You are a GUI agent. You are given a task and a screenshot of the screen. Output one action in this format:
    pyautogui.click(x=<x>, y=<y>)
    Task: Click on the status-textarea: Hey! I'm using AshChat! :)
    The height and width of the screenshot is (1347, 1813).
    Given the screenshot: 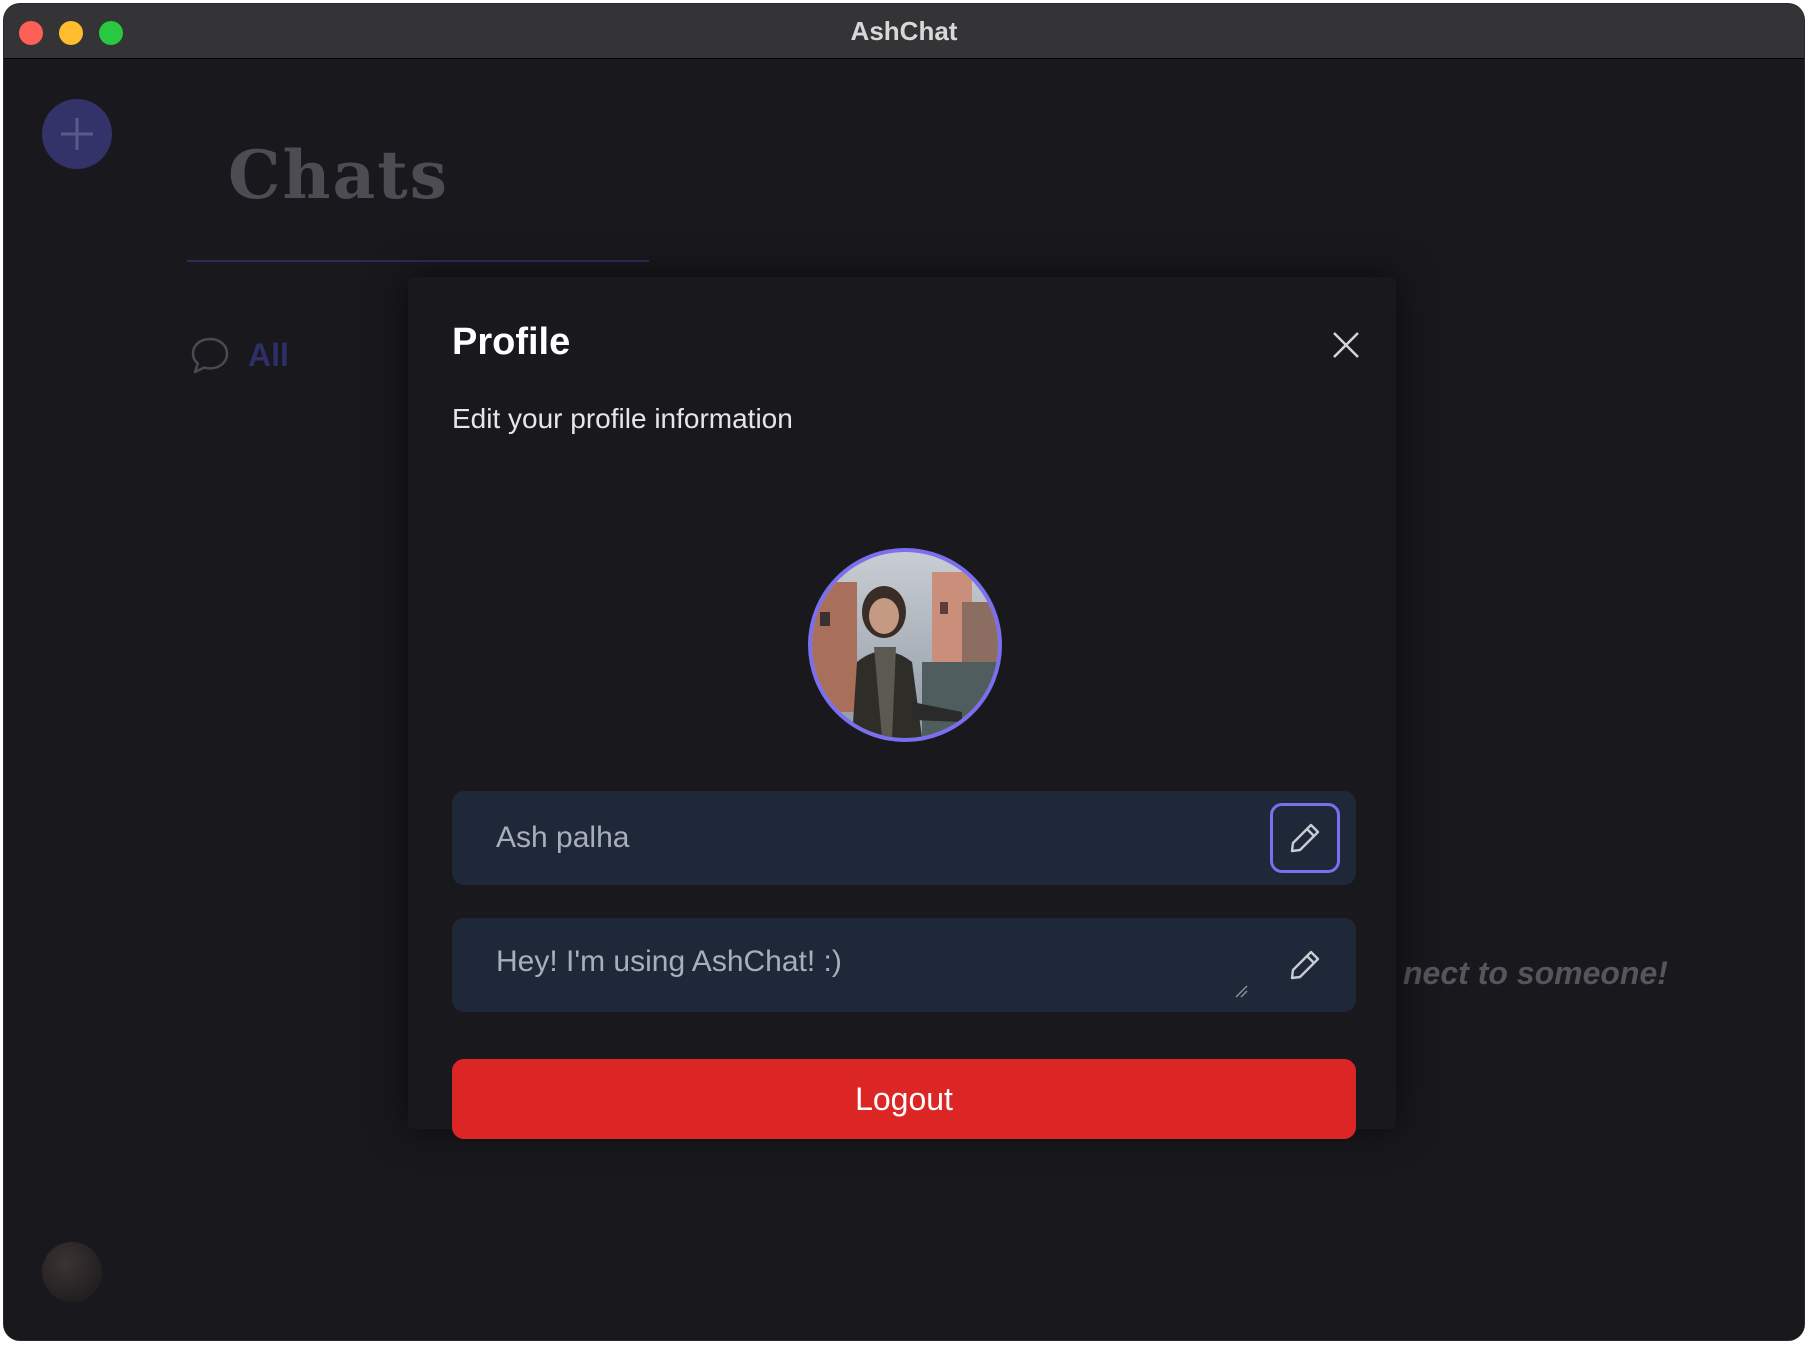 What is the action you would take?
    pyautogui.click(x=866, y=974)
    